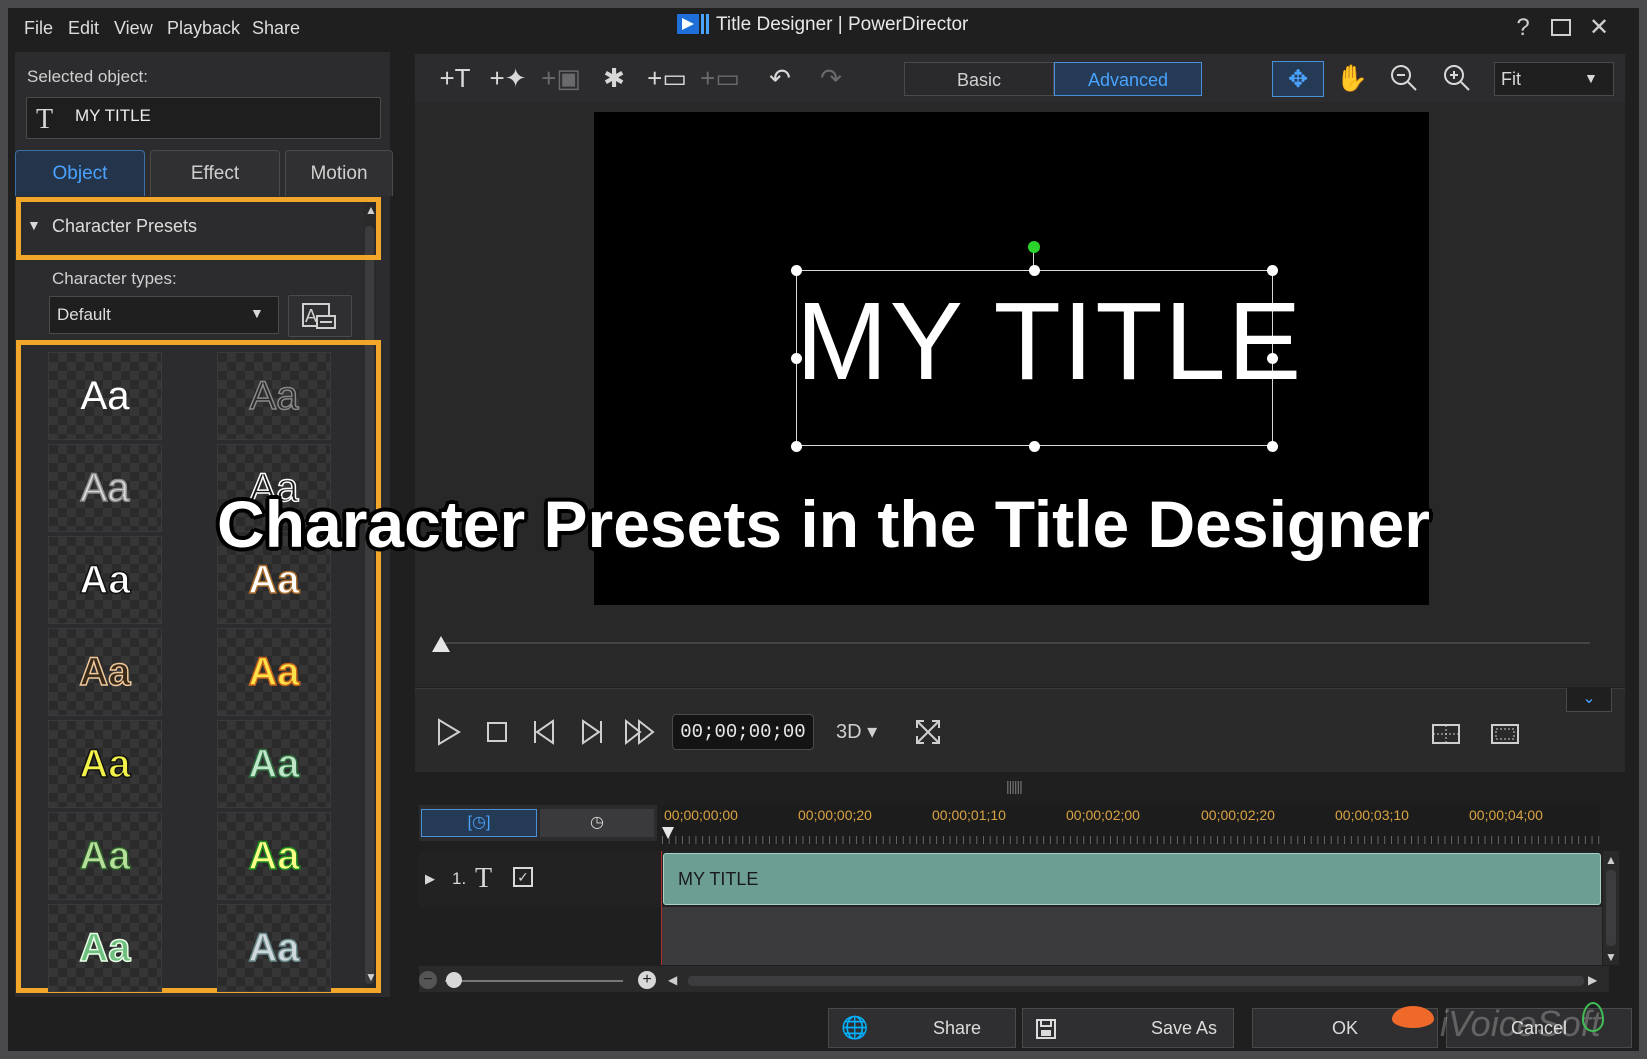 Image resolution: width=1647 pixels, height=1059 pixels. What do you see at coordinates (1298, 79) in the screenshot?
I see `select-move-icon: ✥` at bounding box center [1298, 79].